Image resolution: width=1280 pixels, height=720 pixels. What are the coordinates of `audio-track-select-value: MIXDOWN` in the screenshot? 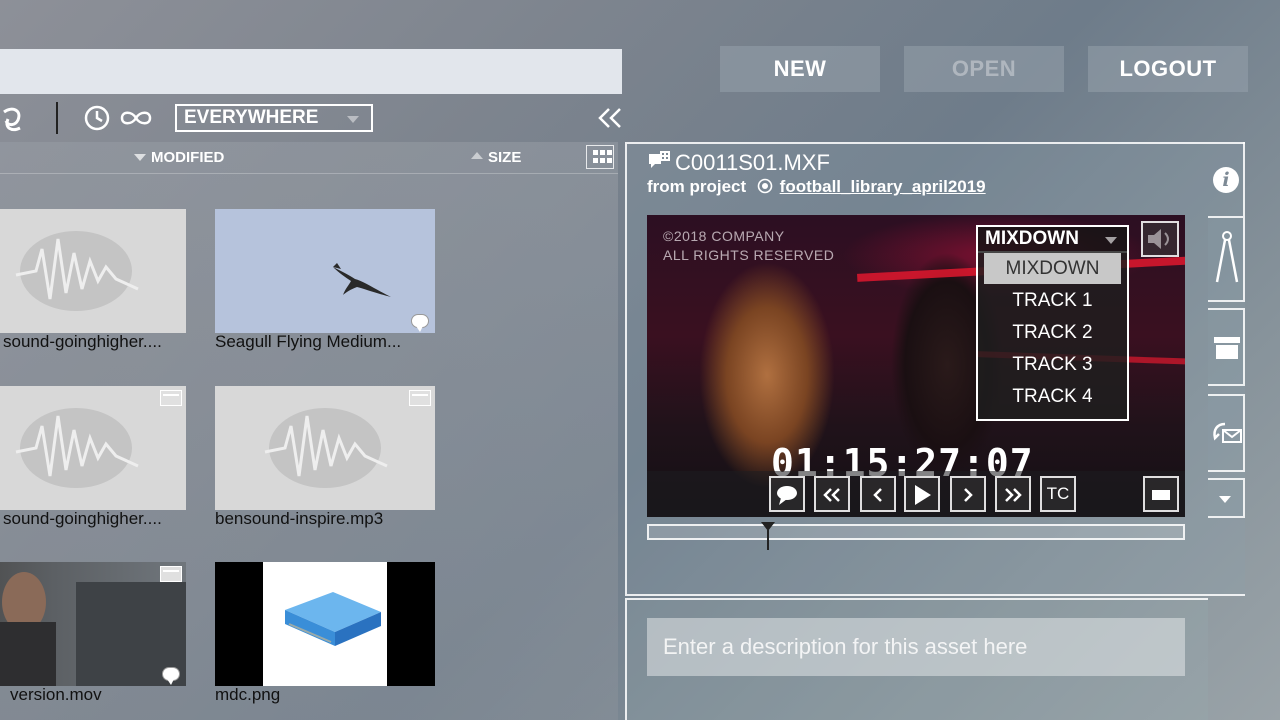 It's located at (1032, 238).